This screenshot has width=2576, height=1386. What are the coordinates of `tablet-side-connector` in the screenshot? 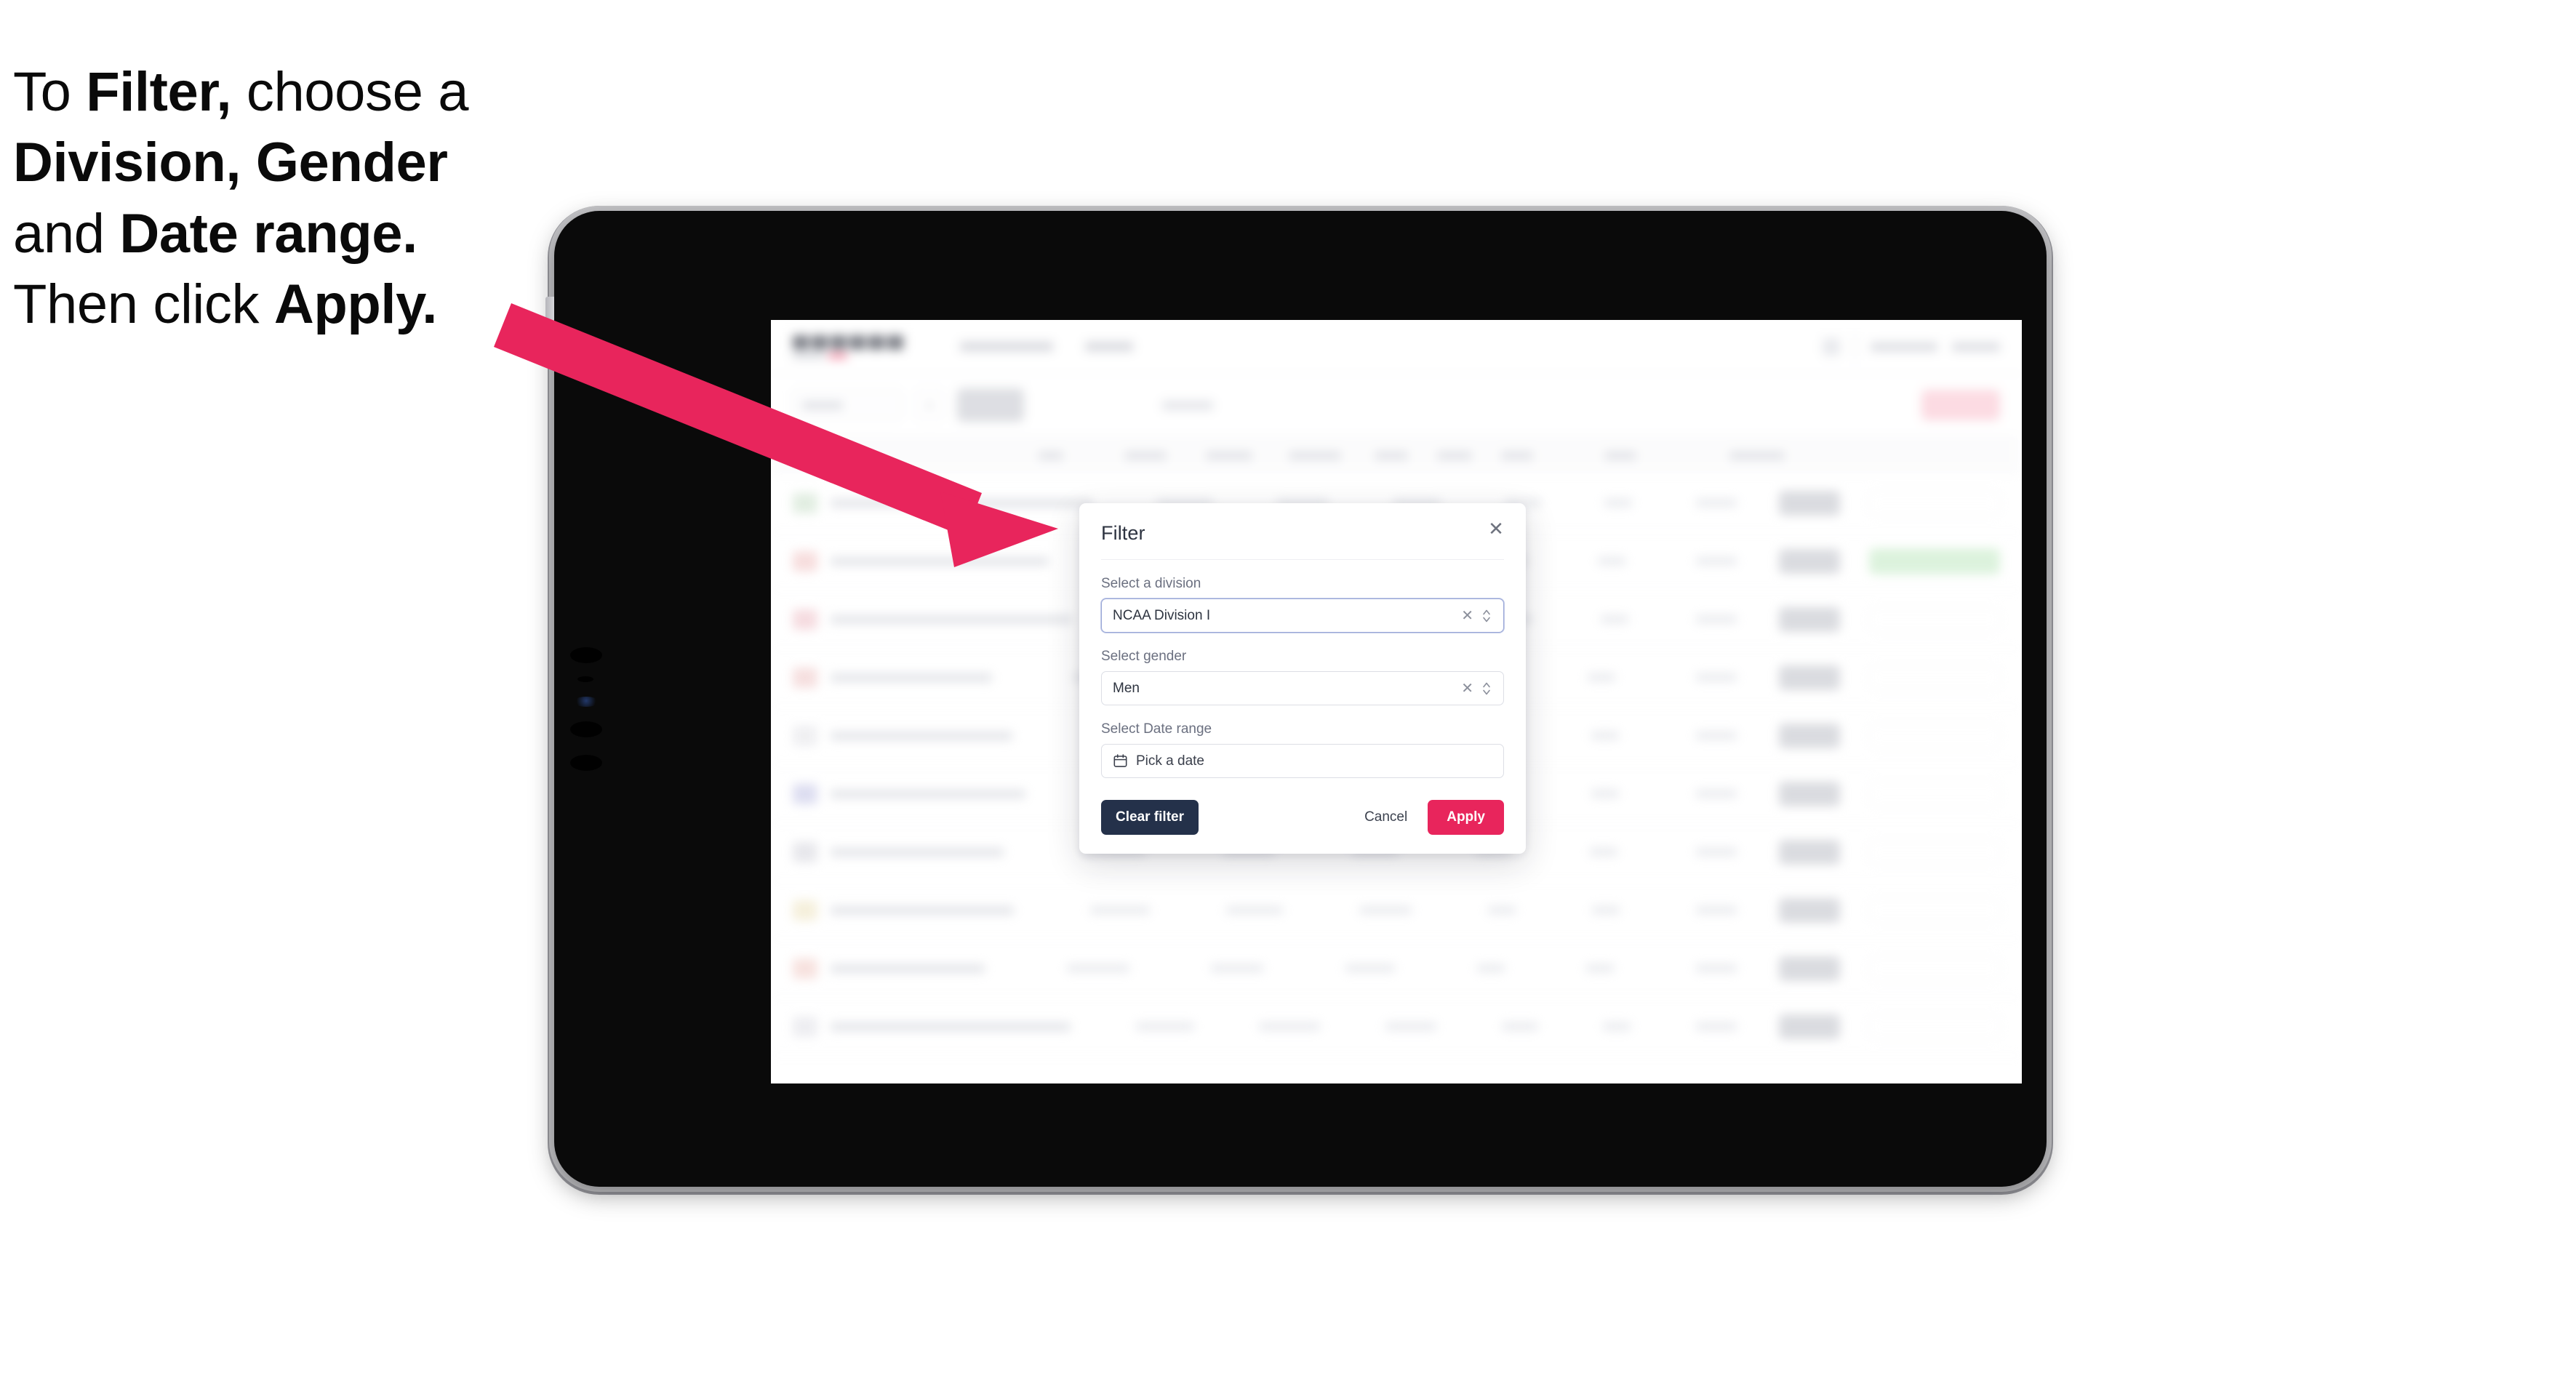 It's located at (549, 320).